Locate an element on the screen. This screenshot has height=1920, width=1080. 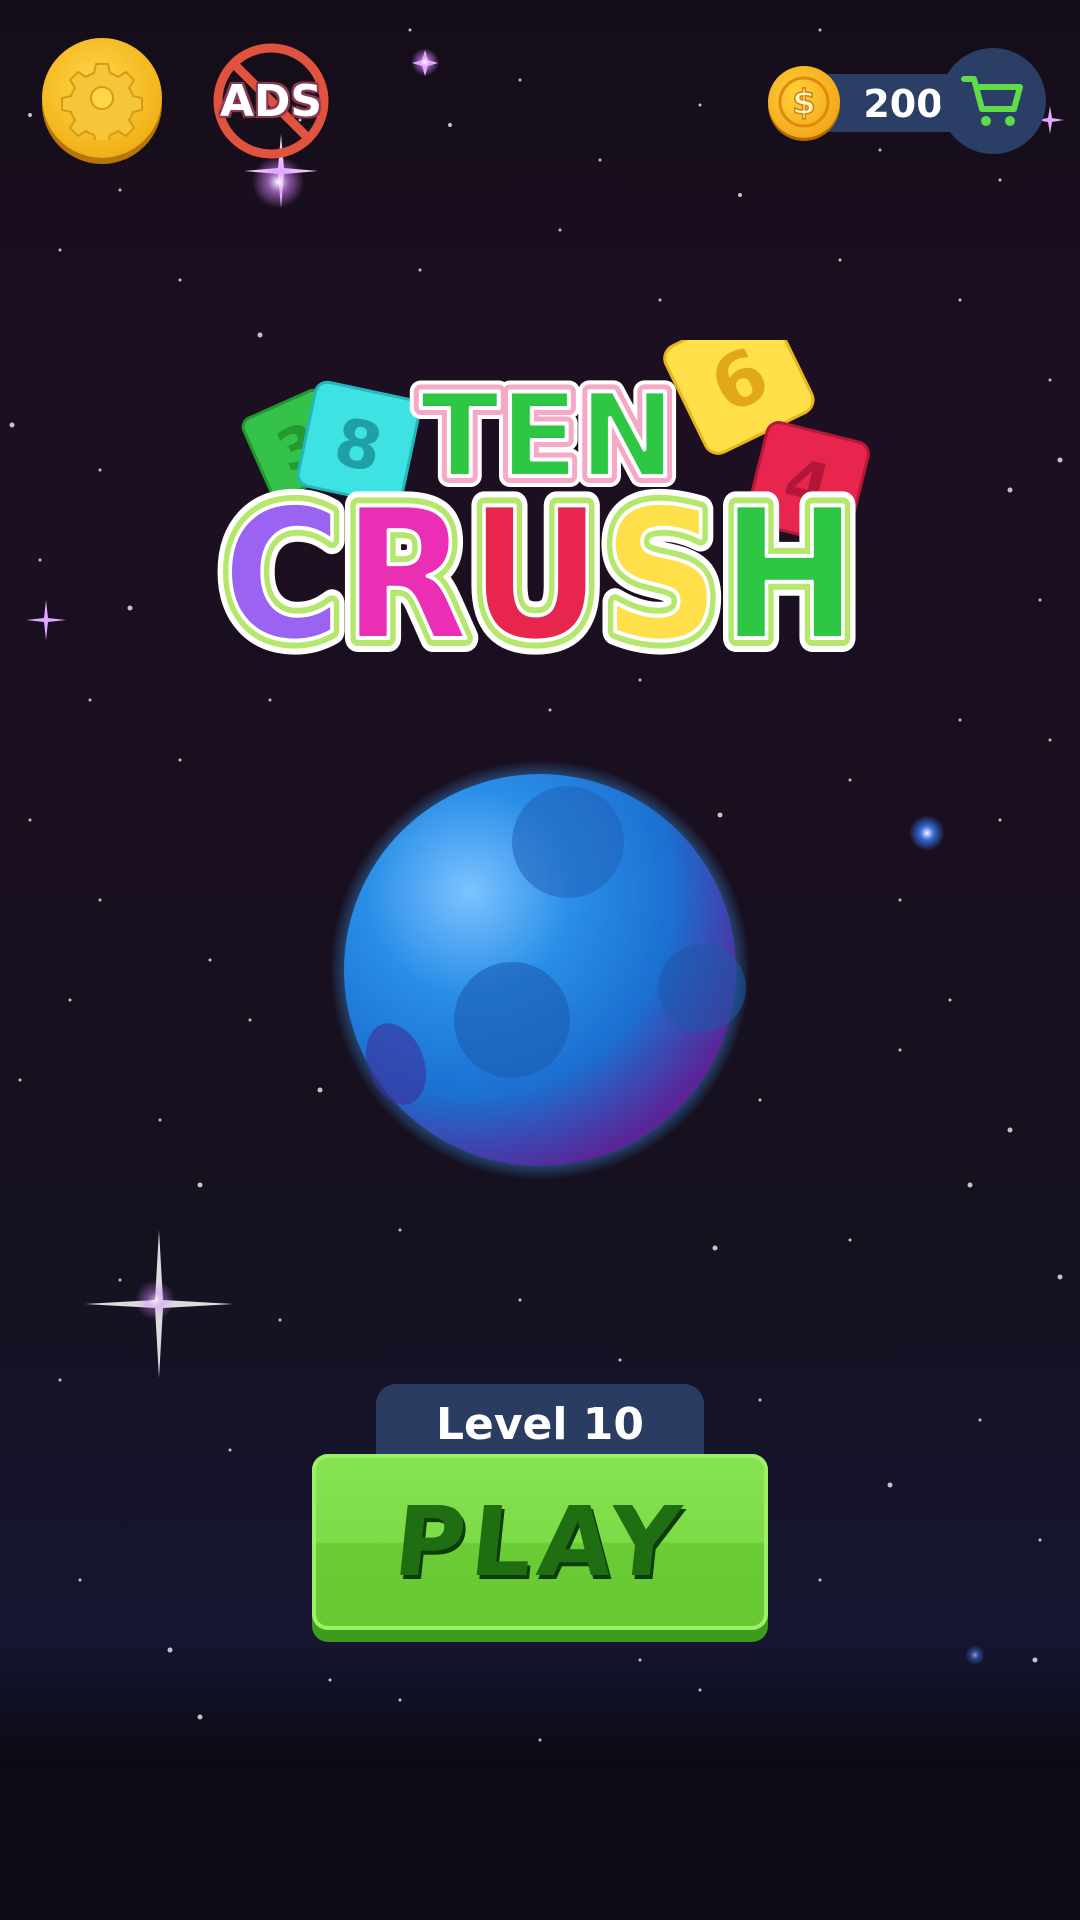
no-ads-button: ADS is located at coordinates (271, 101).